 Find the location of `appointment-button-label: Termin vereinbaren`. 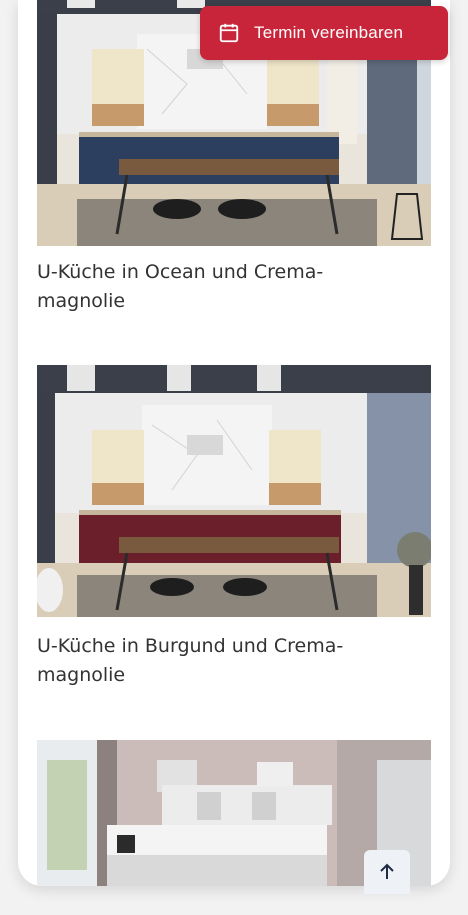

appointment-button-label: Termin vereinbaren is located at coordinates (329, 32).